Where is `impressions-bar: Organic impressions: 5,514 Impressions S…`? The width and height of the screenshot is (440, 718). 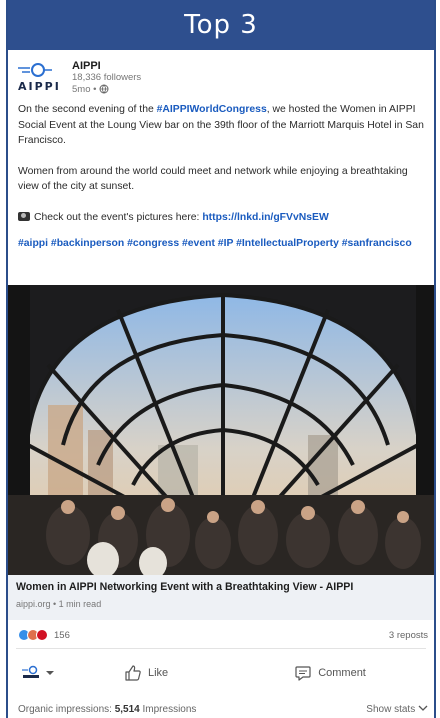
impressions-bar: Organic impressions: 5,514 Impressions S… is located at coordinates (221, 709).